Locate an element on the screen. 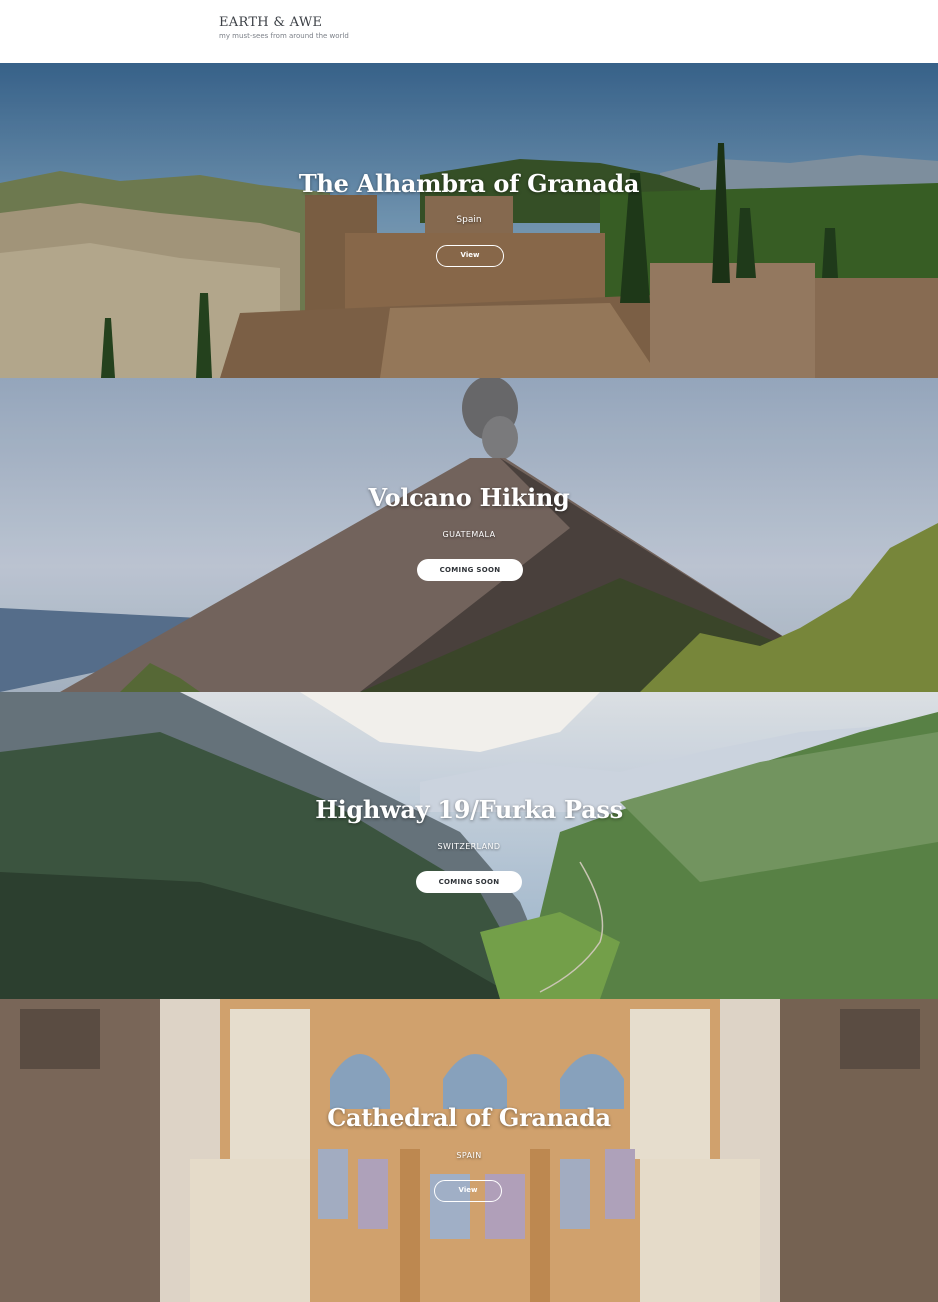 The width and height of the screenshot is (938, 1302). section-subtitle: SPAIN is located at coordinates (469, 1155).